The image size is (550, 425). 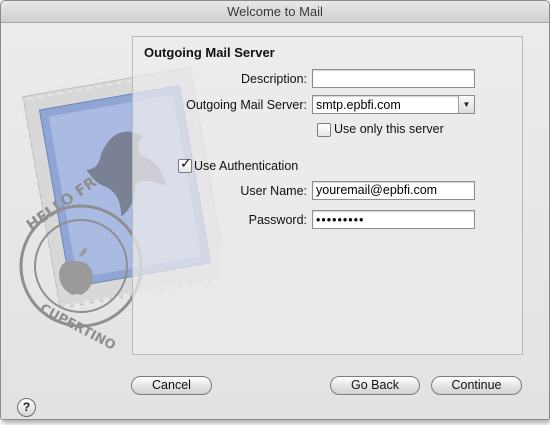 What do you see at coordinates (466, 104) in the screenshot?
I see `chevron-down-icon: ▼` at bounding box center [466, 104].